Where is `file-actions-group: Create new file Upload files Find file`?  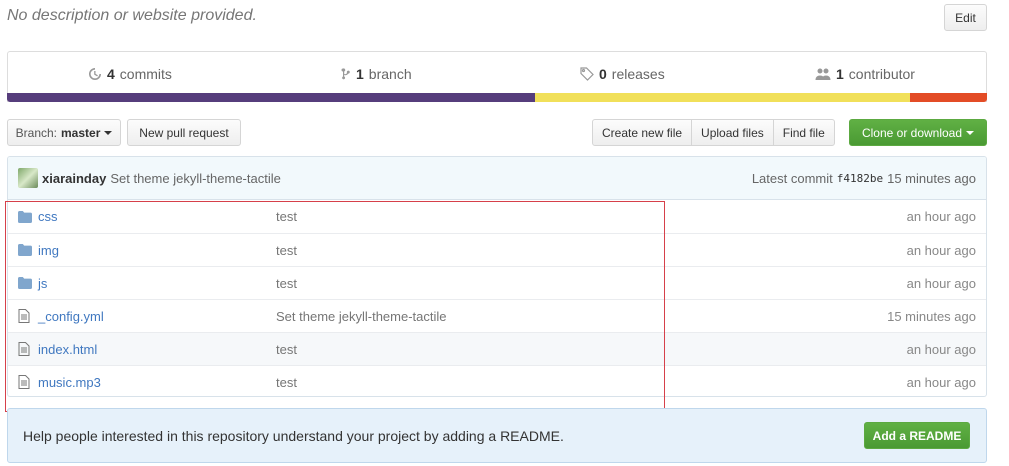
file-actions-group: Create new file Upload files Find file is located at coordinates (713, 132).